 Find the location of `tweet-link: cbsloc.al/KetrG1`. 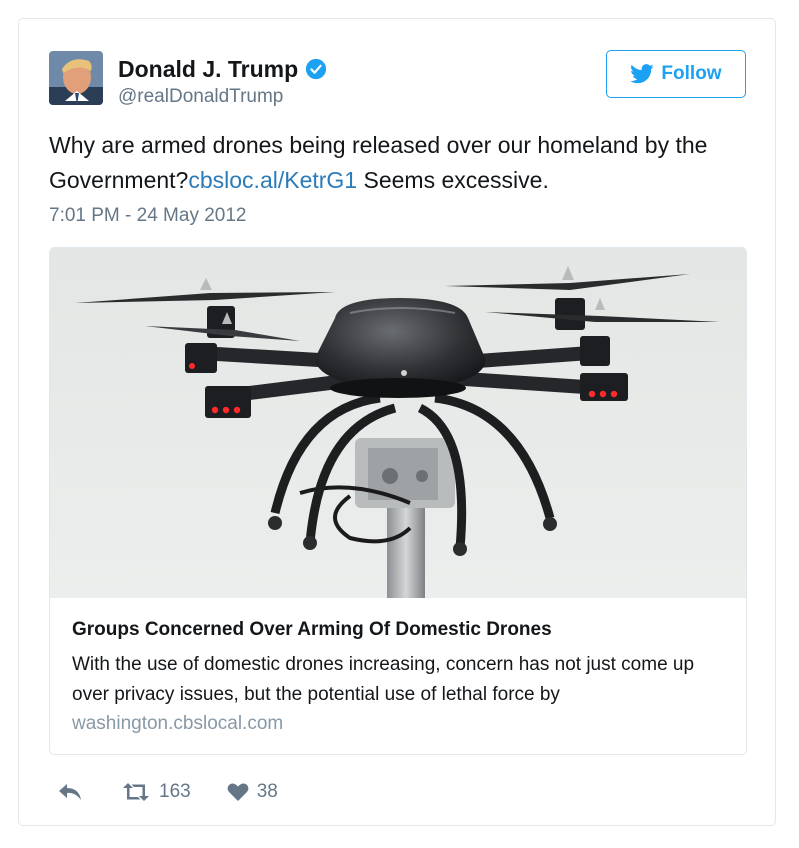

tweet-link: cbsloc.al/KetrG1 is located at coordinates (272, 180).